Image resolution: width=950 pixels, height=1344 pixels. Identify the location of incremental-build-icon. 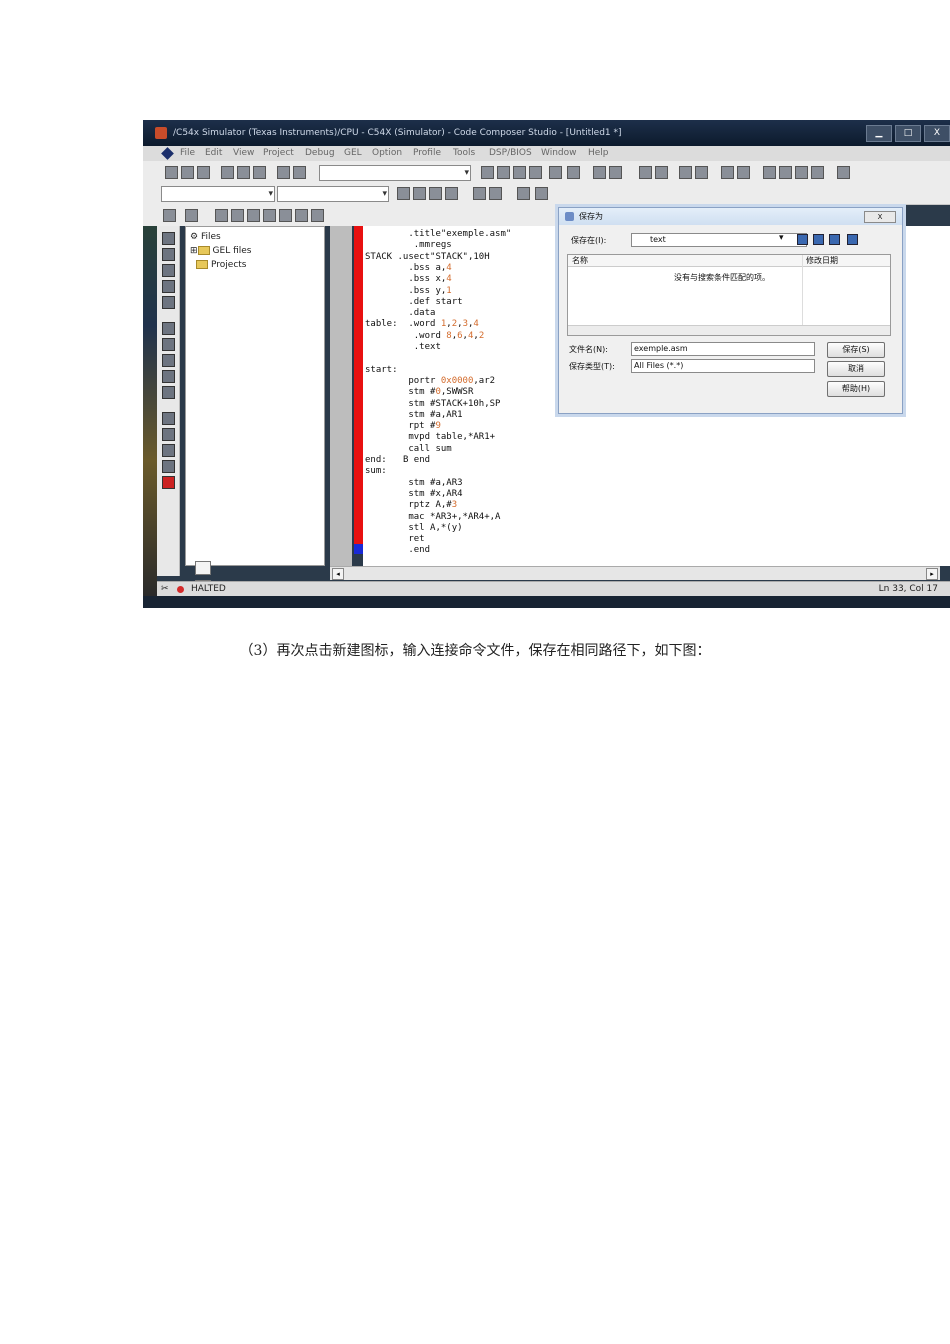
(419, 193).